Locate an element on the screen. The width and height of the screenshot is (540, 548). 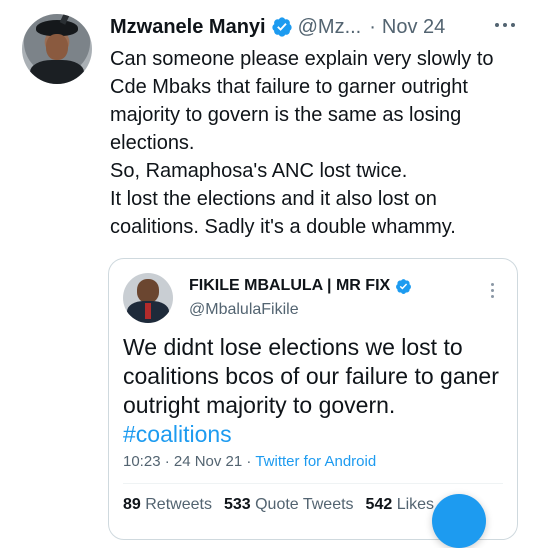
likes-count: 542 is located at coordinates (379, 504).